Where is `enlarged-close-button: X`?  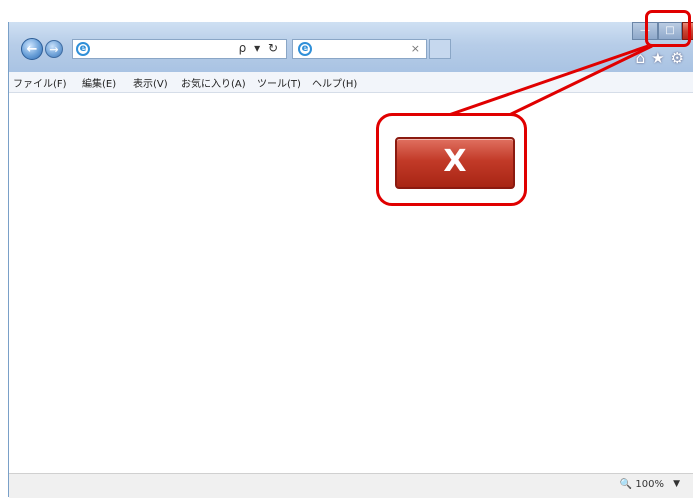
enlarged-close-button: X is located at coordinates (455, 163).